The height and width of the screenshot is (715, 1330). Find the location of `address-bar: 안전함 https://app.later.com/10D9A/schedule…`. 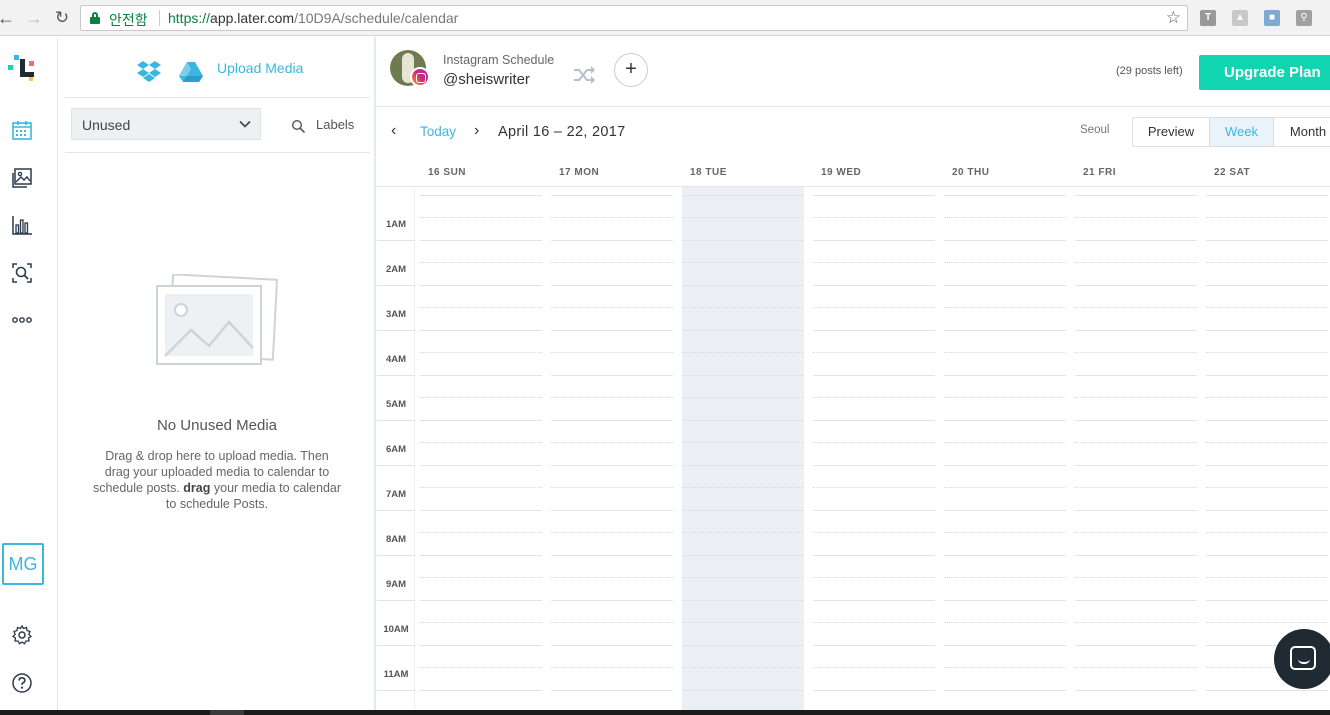

address-bar: 안전함 https://app.later.com/10D9A/schedule… is located at coordinates (634, 18).